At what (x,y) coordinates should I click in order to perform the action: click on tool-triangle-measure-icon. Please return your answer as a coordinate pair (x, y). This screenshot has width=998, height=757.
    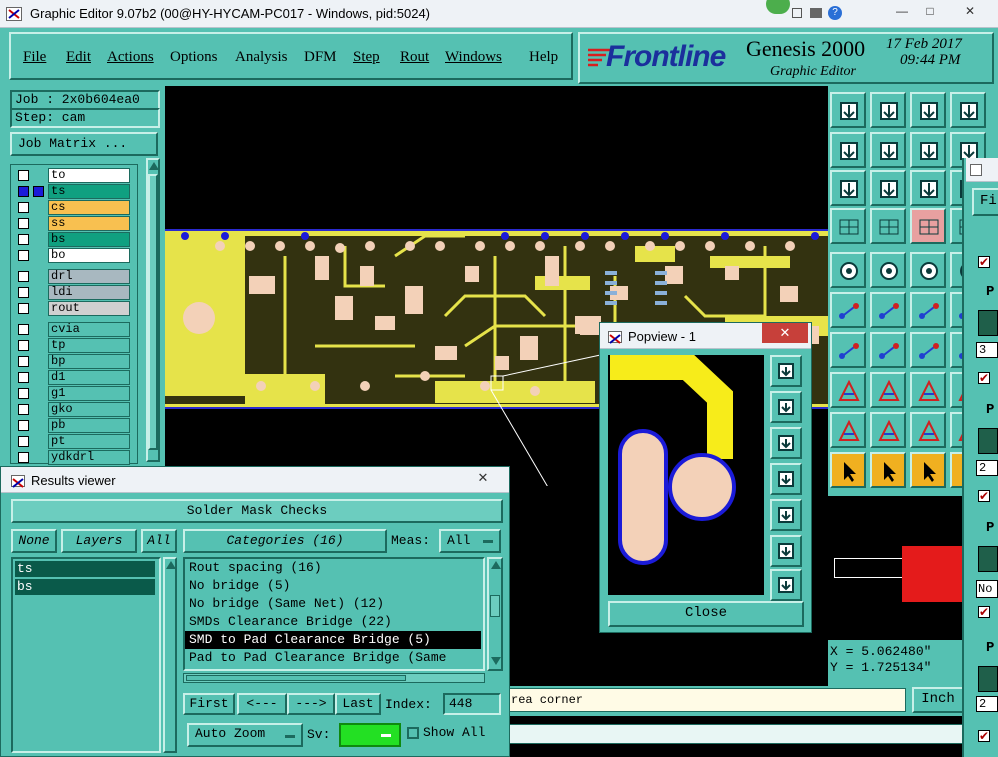
    Looking at the image, I should click on (928, 430).